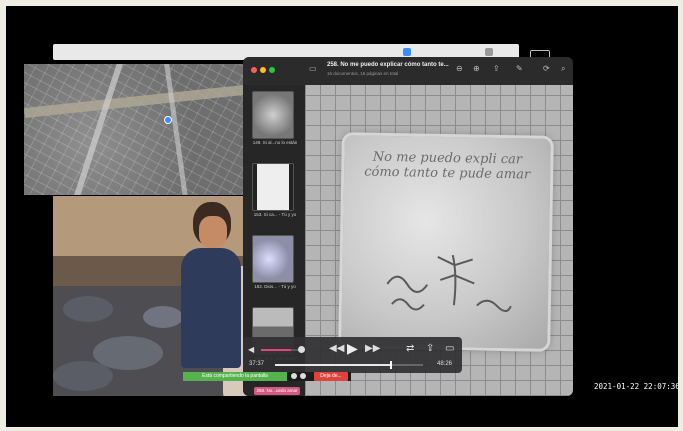  What do you see at coordinates (546, 69) in the screenshot?
I see `rotate-icon: ⟳` at bounding box center [546, 69].